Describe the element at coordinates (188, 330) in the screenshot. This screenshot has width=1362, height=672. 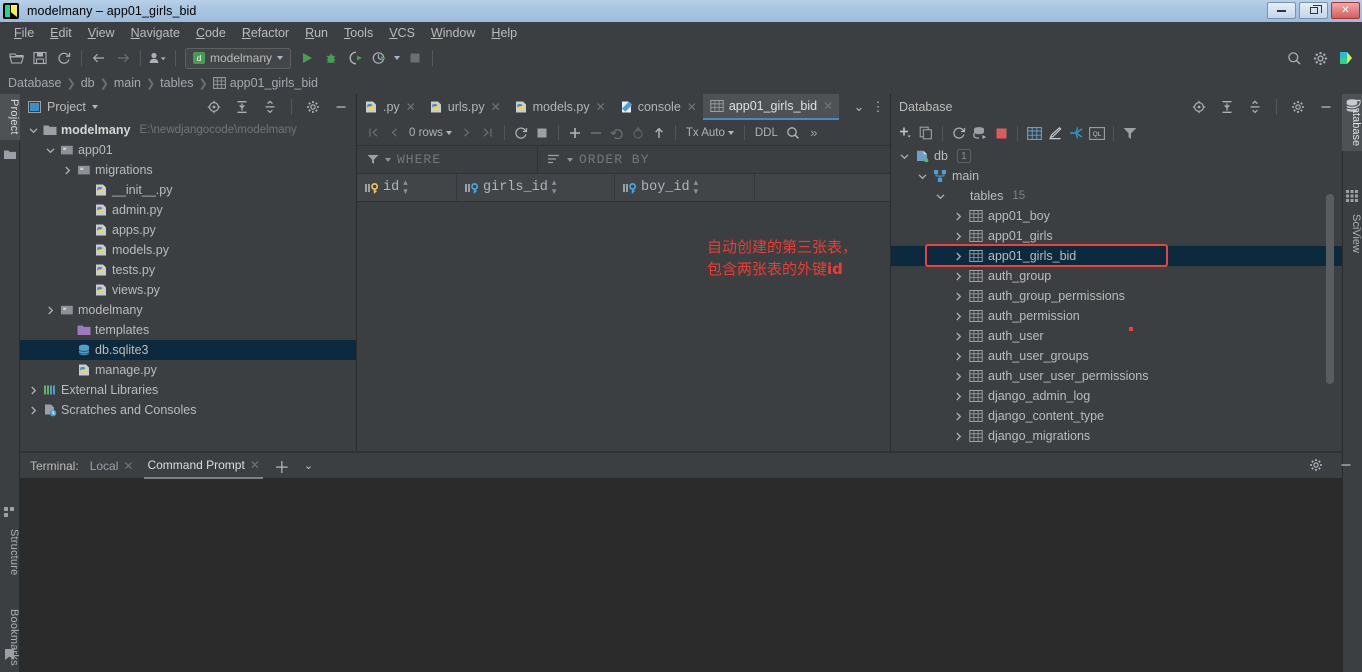
I see `project-tree-item: templates` at that location.